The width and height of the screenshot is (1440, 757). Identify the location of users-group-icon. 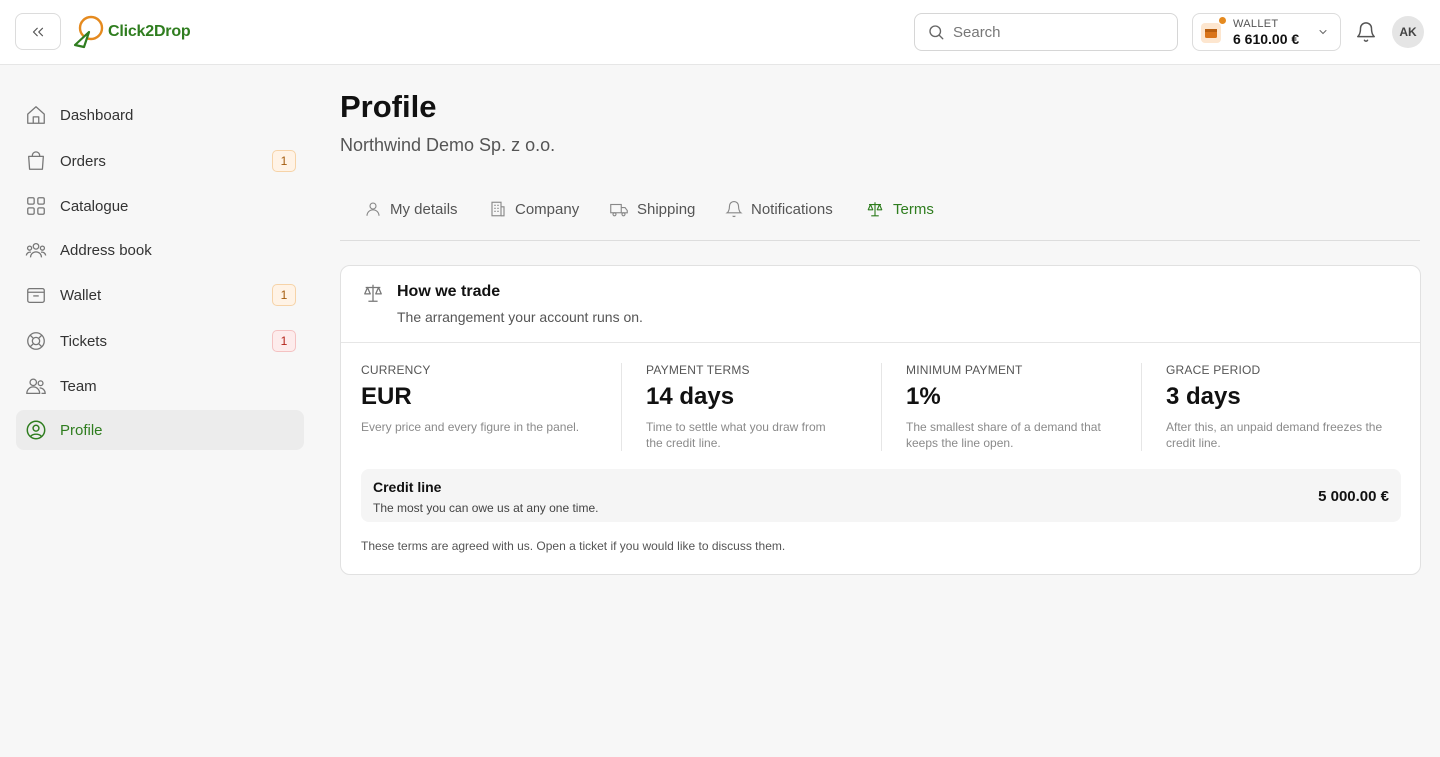
(36, 250).